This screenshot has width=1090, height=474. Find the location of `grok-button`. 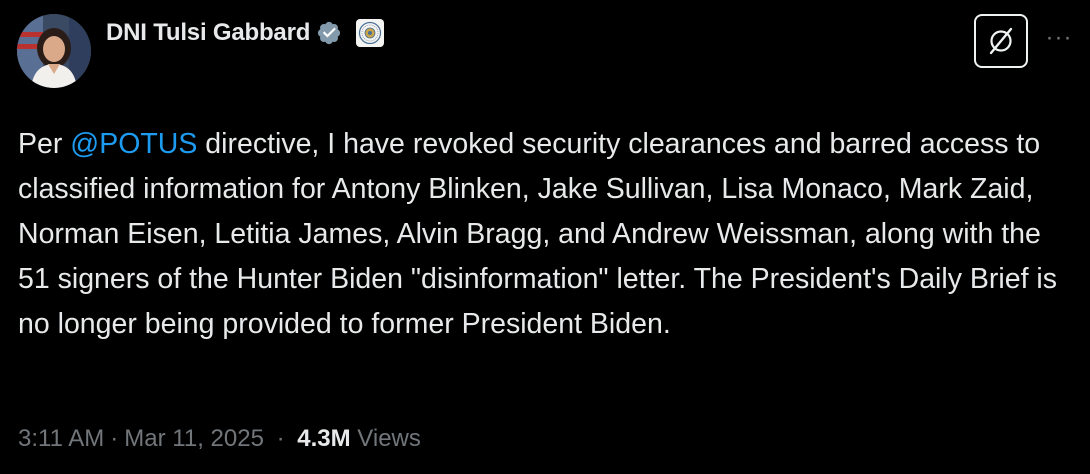

grok-button is located at coordinates (1001, 41).